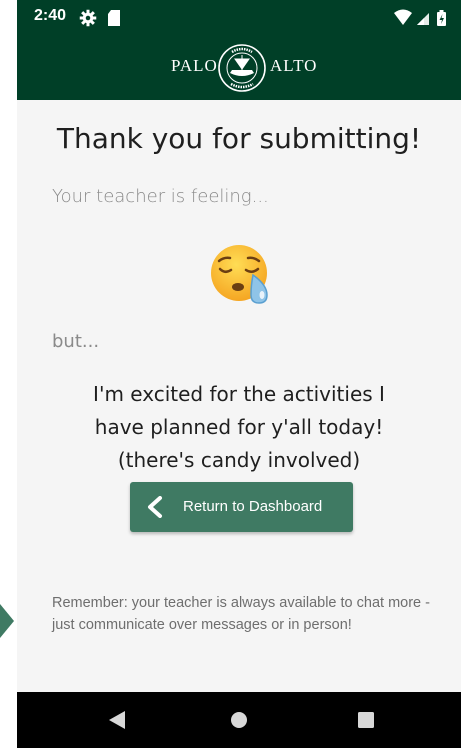 The height and width of the screenshot is (748, 461). Describe the element at coordinates (294, 65) in the screenshot. I see `brand-right-text: ALTO` at that location.